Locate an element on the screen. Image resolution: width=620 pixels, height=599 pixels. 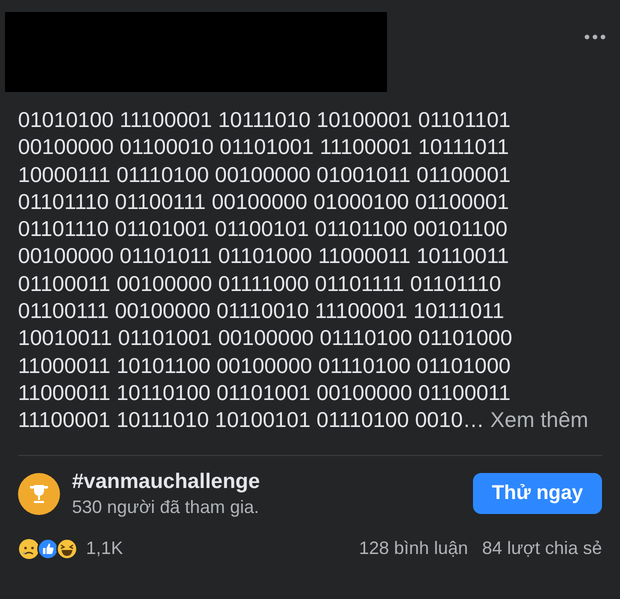
trophy-icon is located at coordinates (39, 493).